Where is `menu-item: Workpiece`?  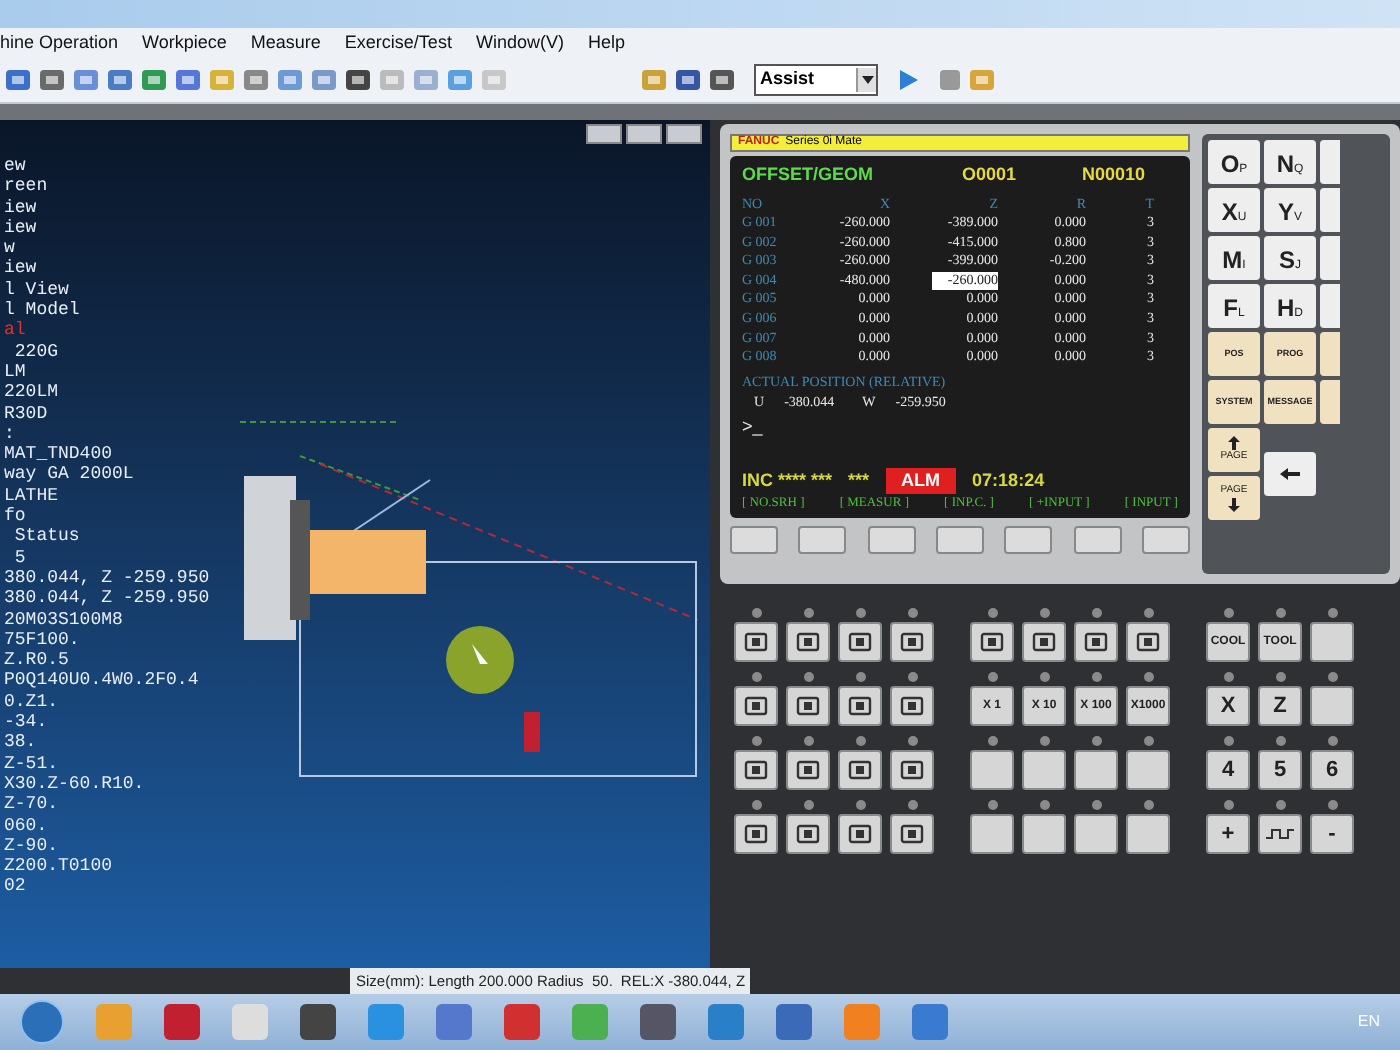
menu-item: Workpiece is located at coordinates (184, 43).